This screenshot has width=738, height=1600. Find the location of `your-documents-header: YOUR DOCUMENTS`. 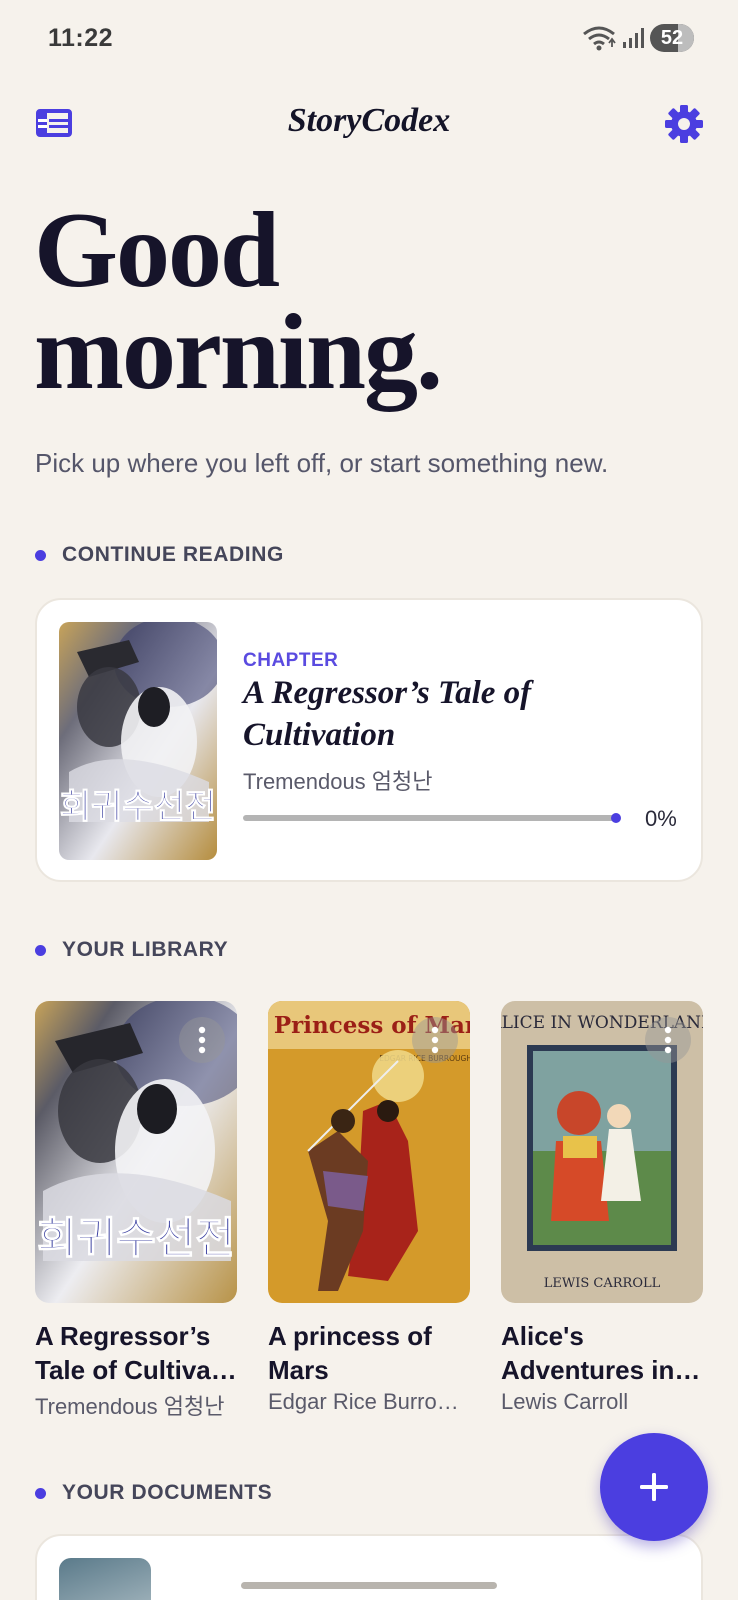

your-documents-header: YOUR DOCUMENTS is located at coordinates (153, 1493).